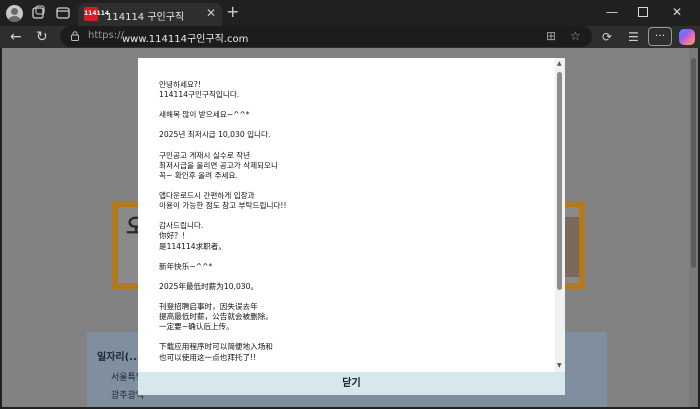  What do you see at coordinates (209, 286) in the screenshot?
I see `notice-line: 2025年最低时薪为10,030。` at bounding box center [209, 286].